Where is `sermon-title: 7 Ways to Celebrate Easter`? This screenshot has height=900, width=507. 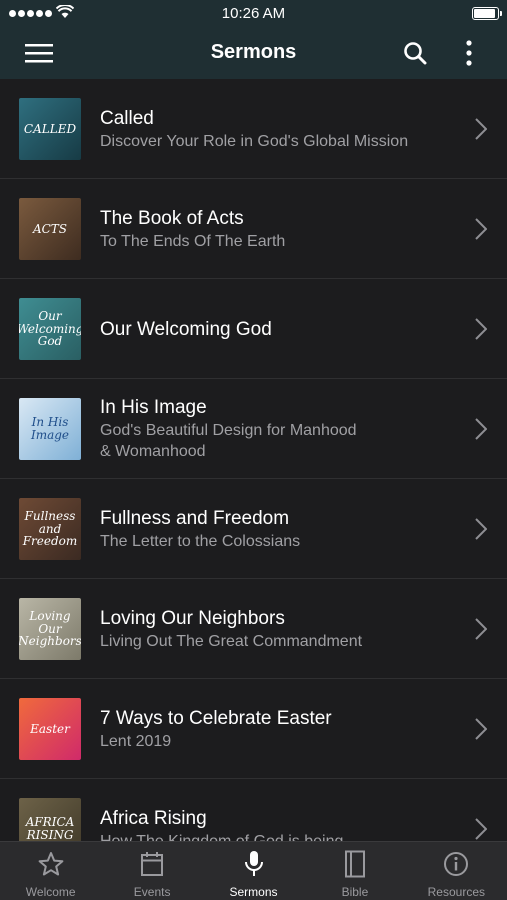 sermon-title: 7 Ways to Celebrate Easter is located at coordinates (216, 718).